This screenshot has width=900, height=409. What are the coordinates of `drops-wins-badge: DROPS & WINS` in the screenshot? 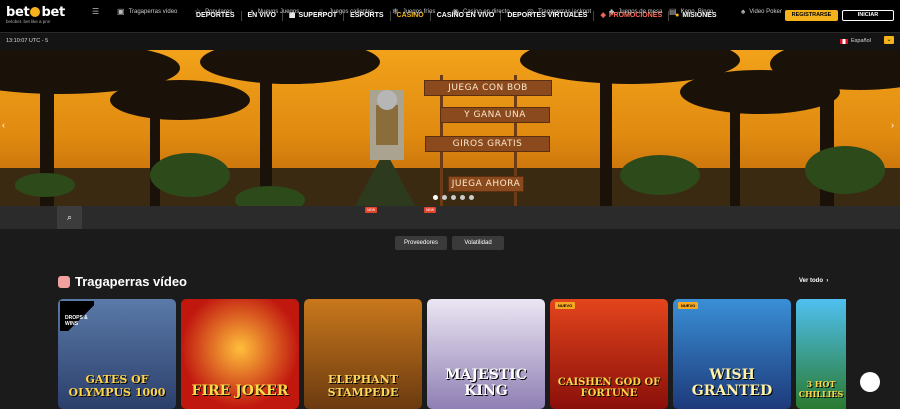 It's located at (77, 316).